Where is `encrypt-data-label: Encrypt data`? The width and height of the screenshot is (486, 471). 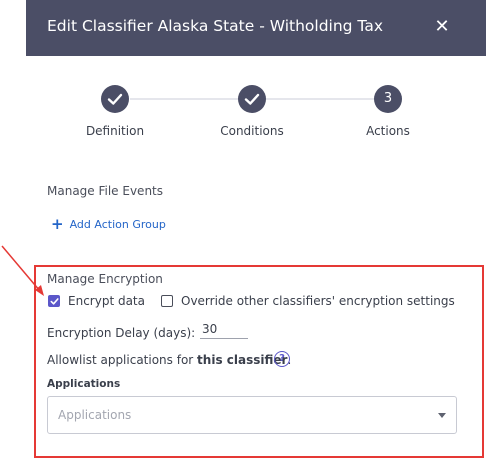
encrypt-data-label: Encrypt data is located at coordinates (106, 301).